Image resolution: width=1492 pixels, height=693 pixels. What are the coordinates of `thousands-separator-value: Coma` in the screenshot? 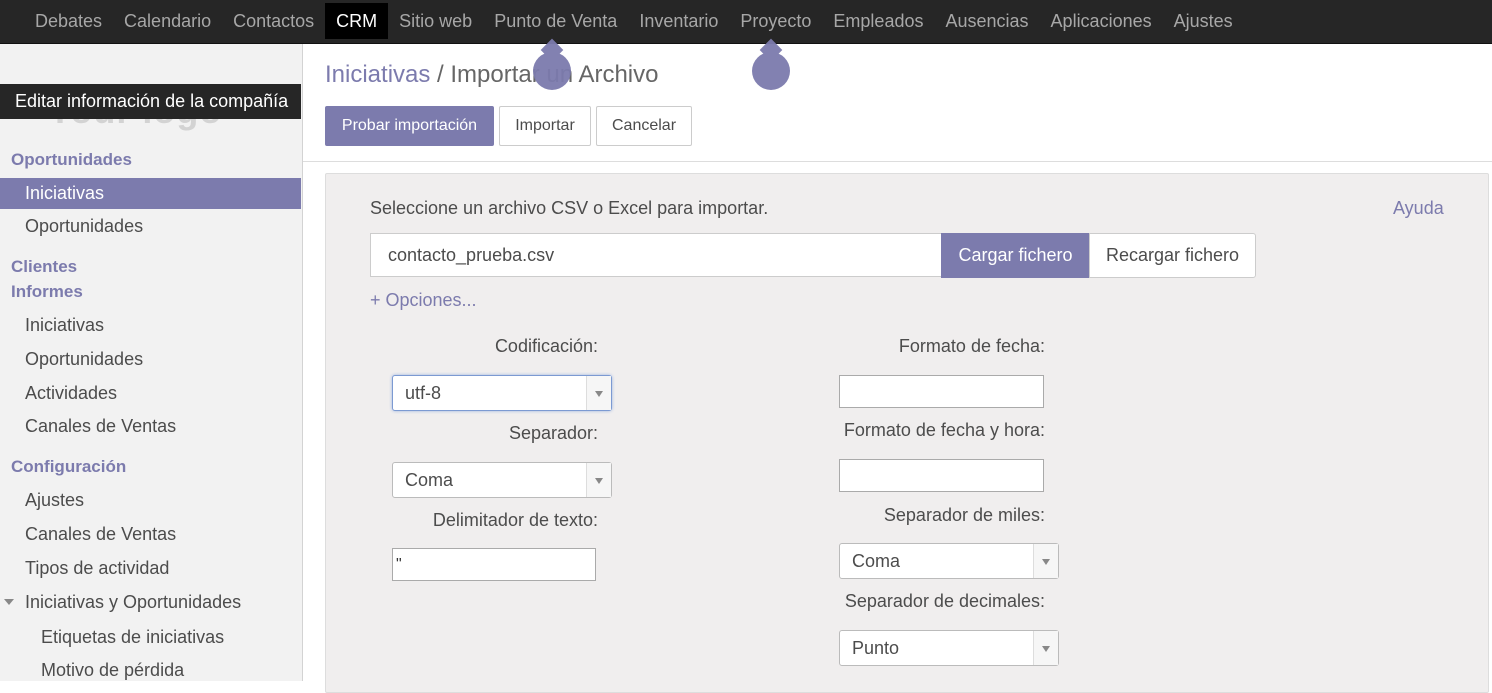 It's located at (876, 561).